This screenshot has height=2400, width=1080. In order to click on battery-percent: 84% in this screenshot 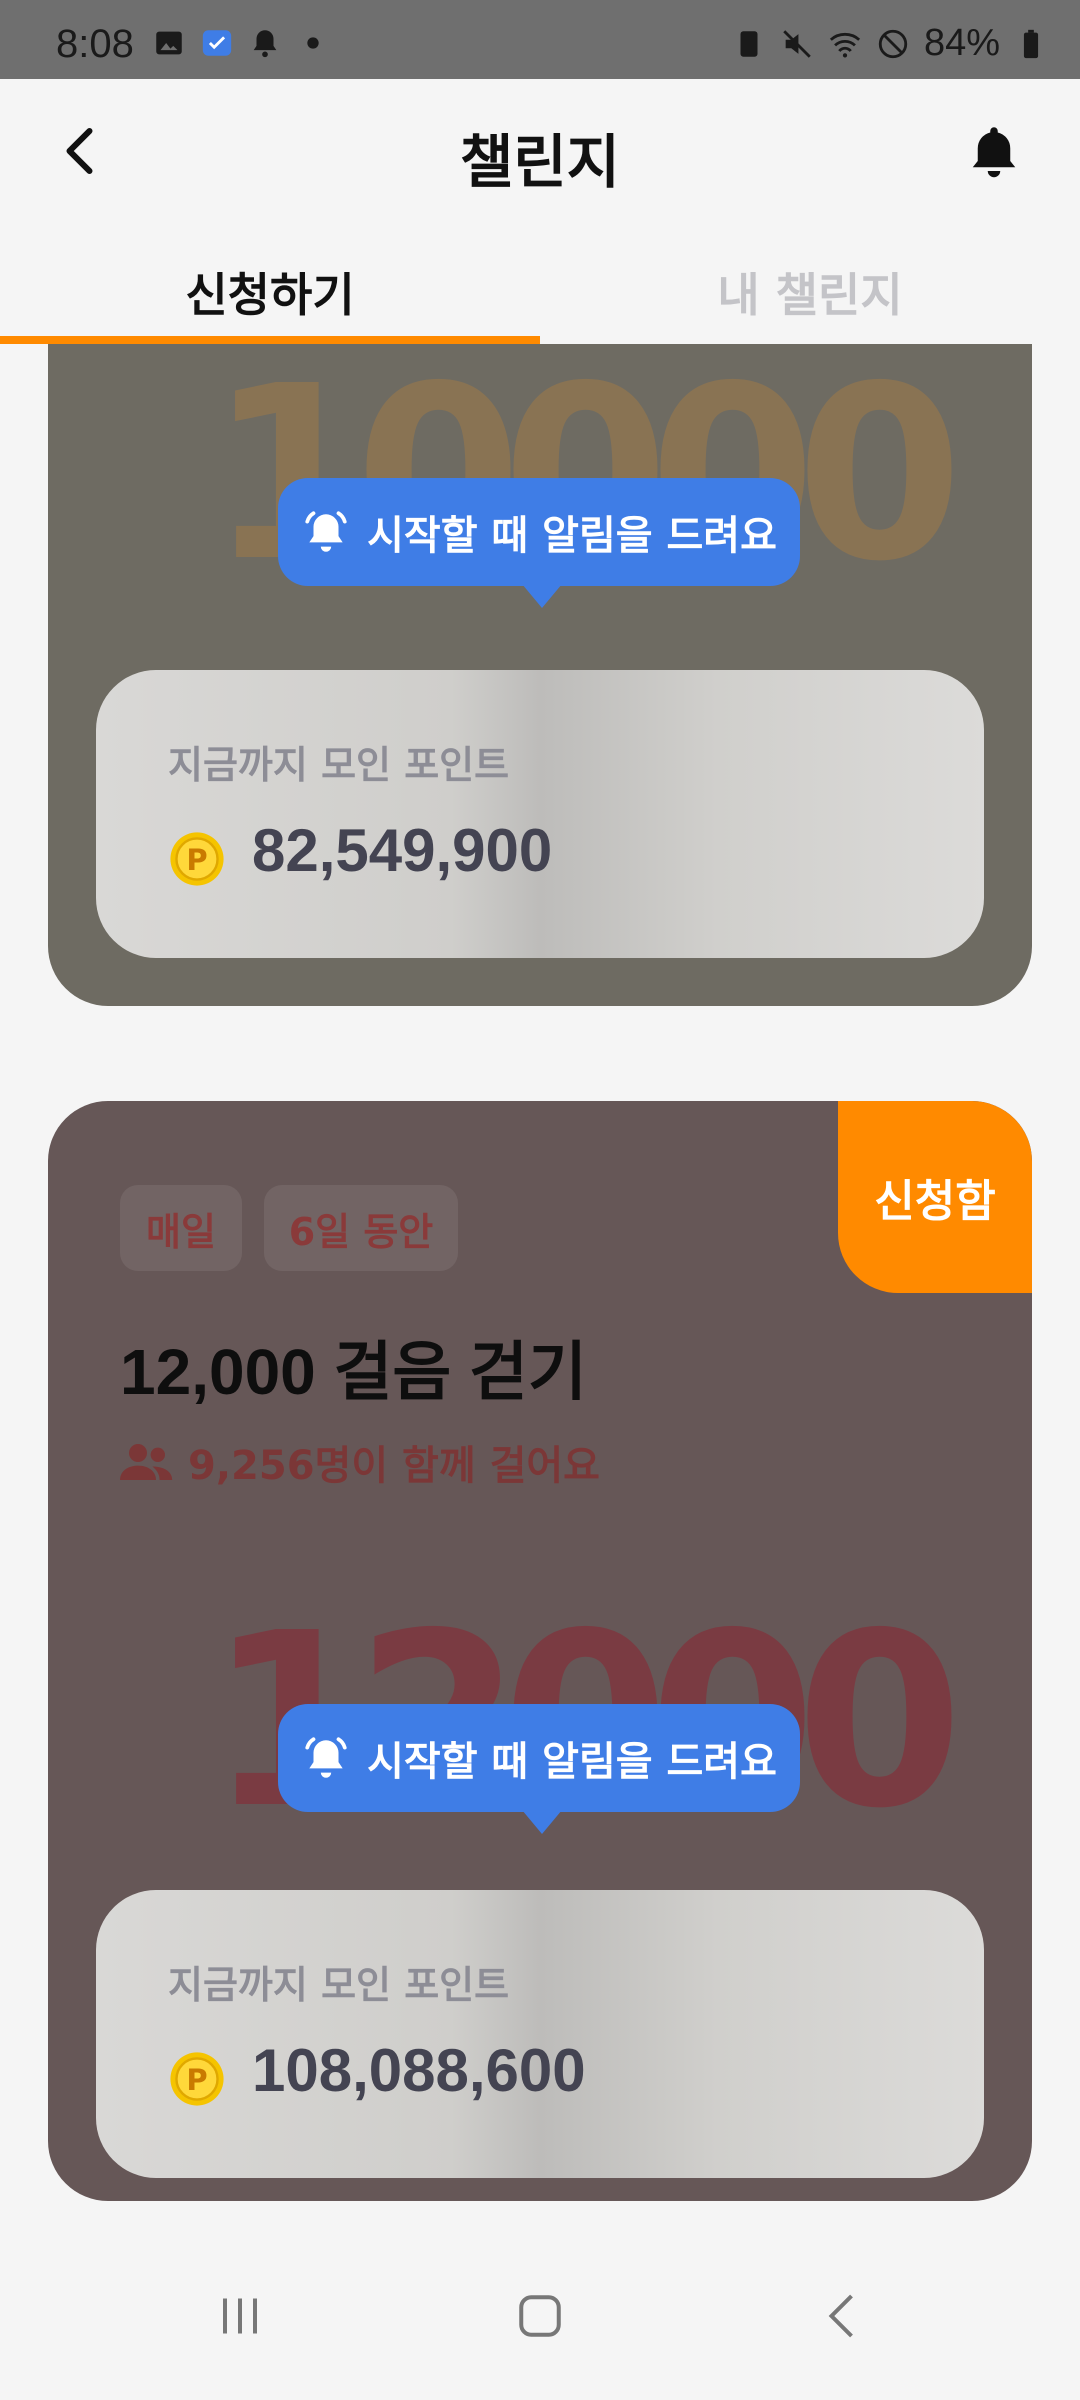, I will do `click(961, 43)`.